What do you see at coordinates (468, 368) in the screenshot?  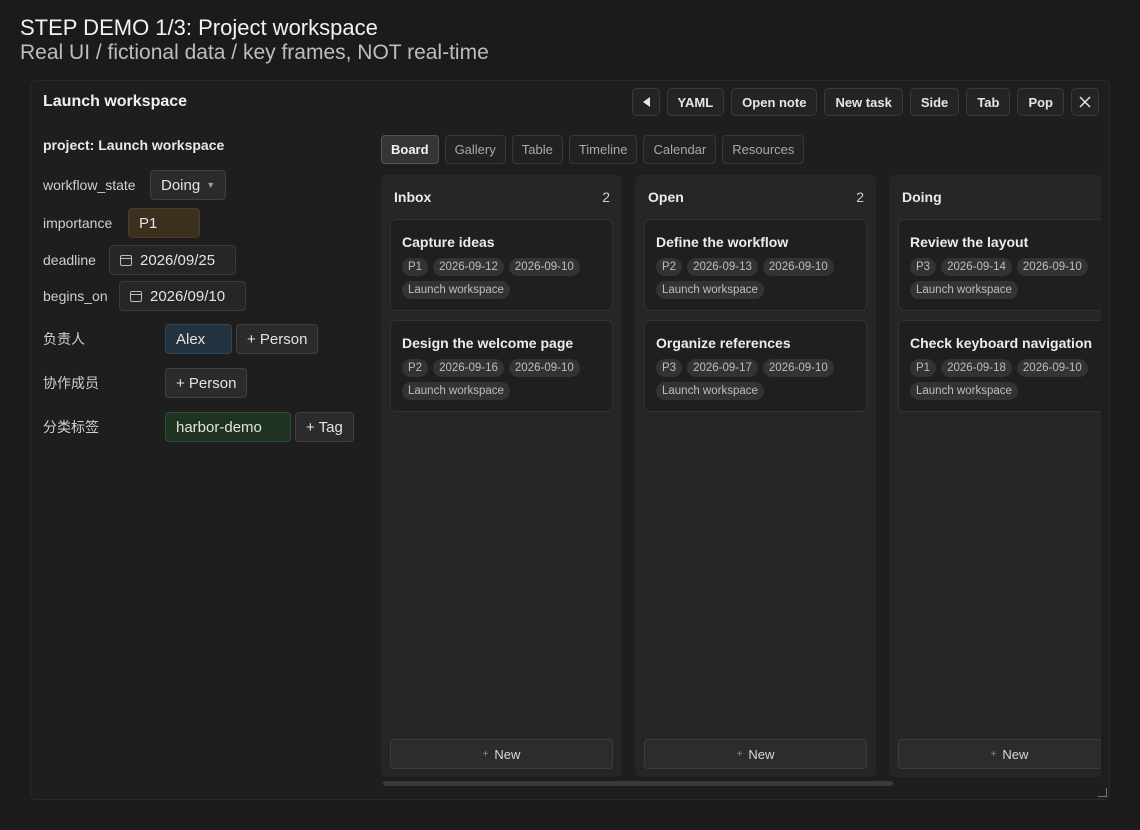 I see `due-date-chip: 2026-09-16` at bounding box center [468, 368].